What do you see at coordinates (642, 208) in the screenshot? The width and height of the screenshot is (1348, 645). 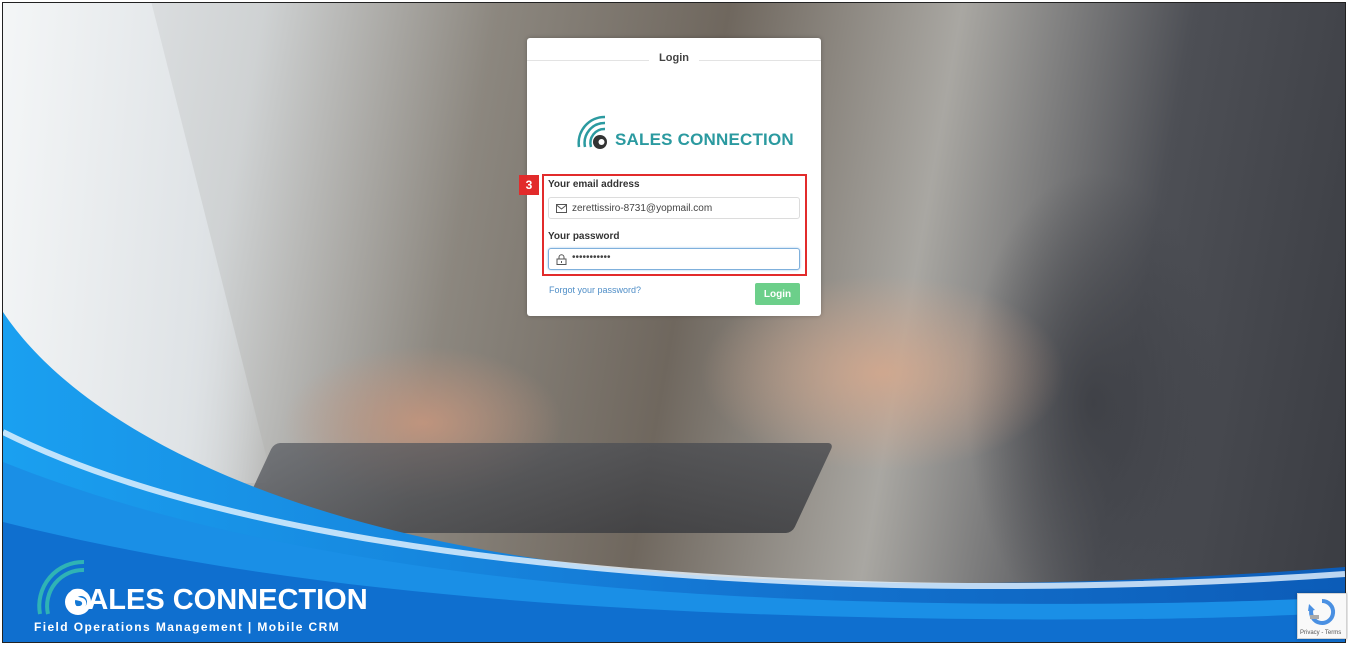 I see `email-value: zerettissiro-8731@yopmail.com` at bounding box center [642, 208].